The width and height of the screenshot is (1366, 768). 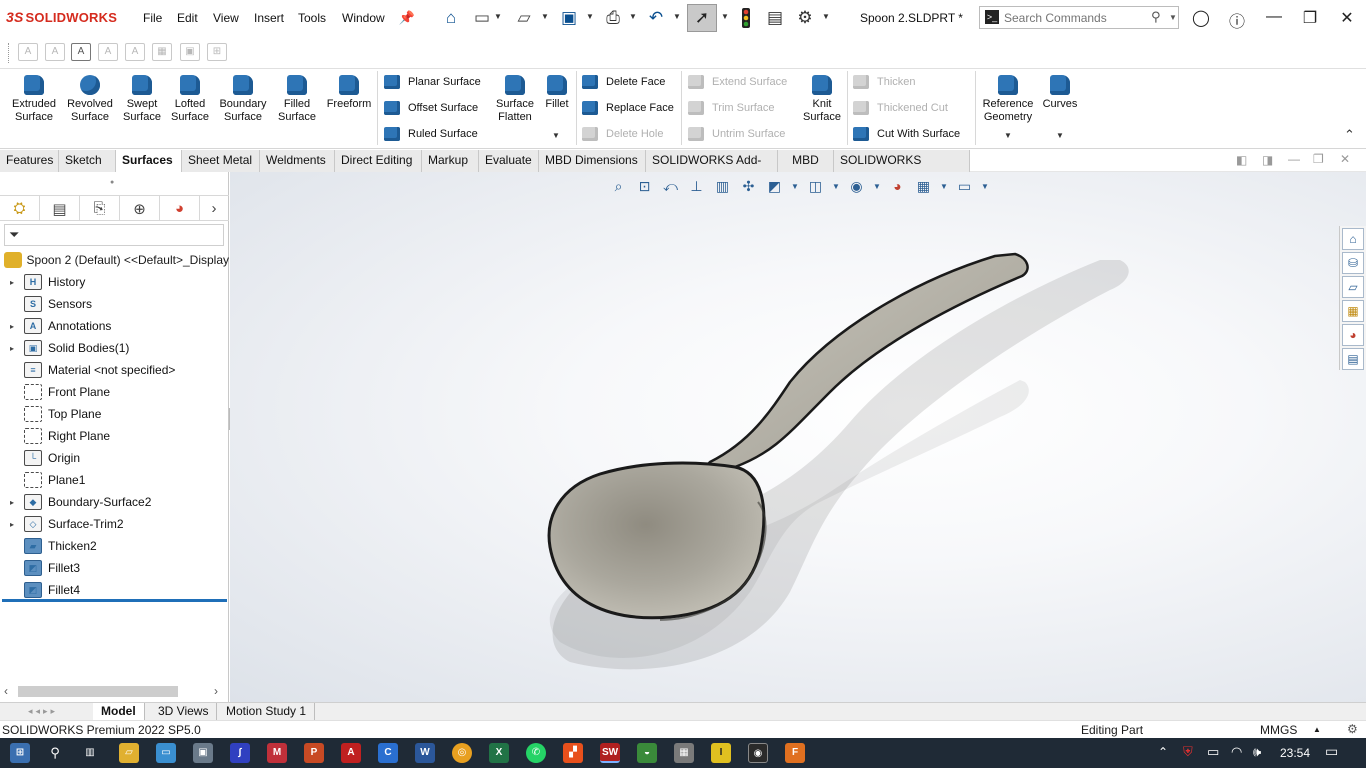 What do you see at coordinates (451, 18) in the screenshot?
I see `home-icon: ⌂` at bounding box center [451, 18].